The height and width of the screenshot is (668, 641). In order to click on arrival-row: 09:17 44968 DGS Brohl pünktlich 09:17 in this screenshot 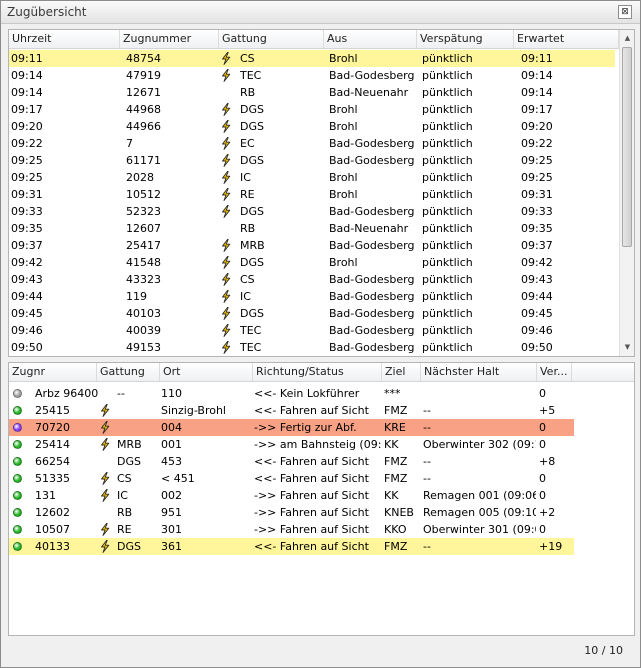, I will do `click(312, 109)`.